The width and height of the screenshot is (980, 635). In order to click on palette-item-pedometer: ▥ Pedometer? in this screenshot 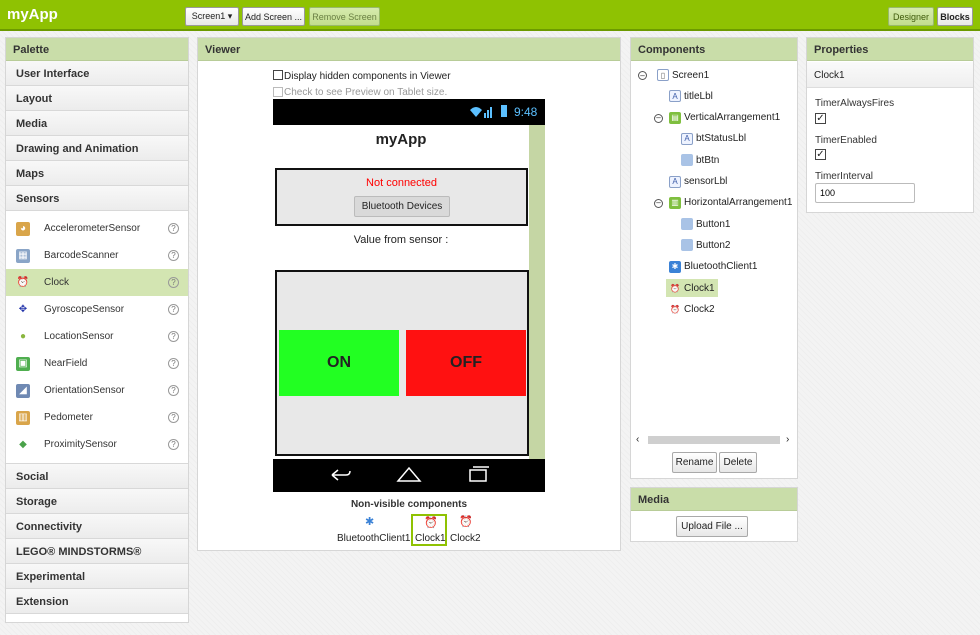, I will do `click(97, 417)`.